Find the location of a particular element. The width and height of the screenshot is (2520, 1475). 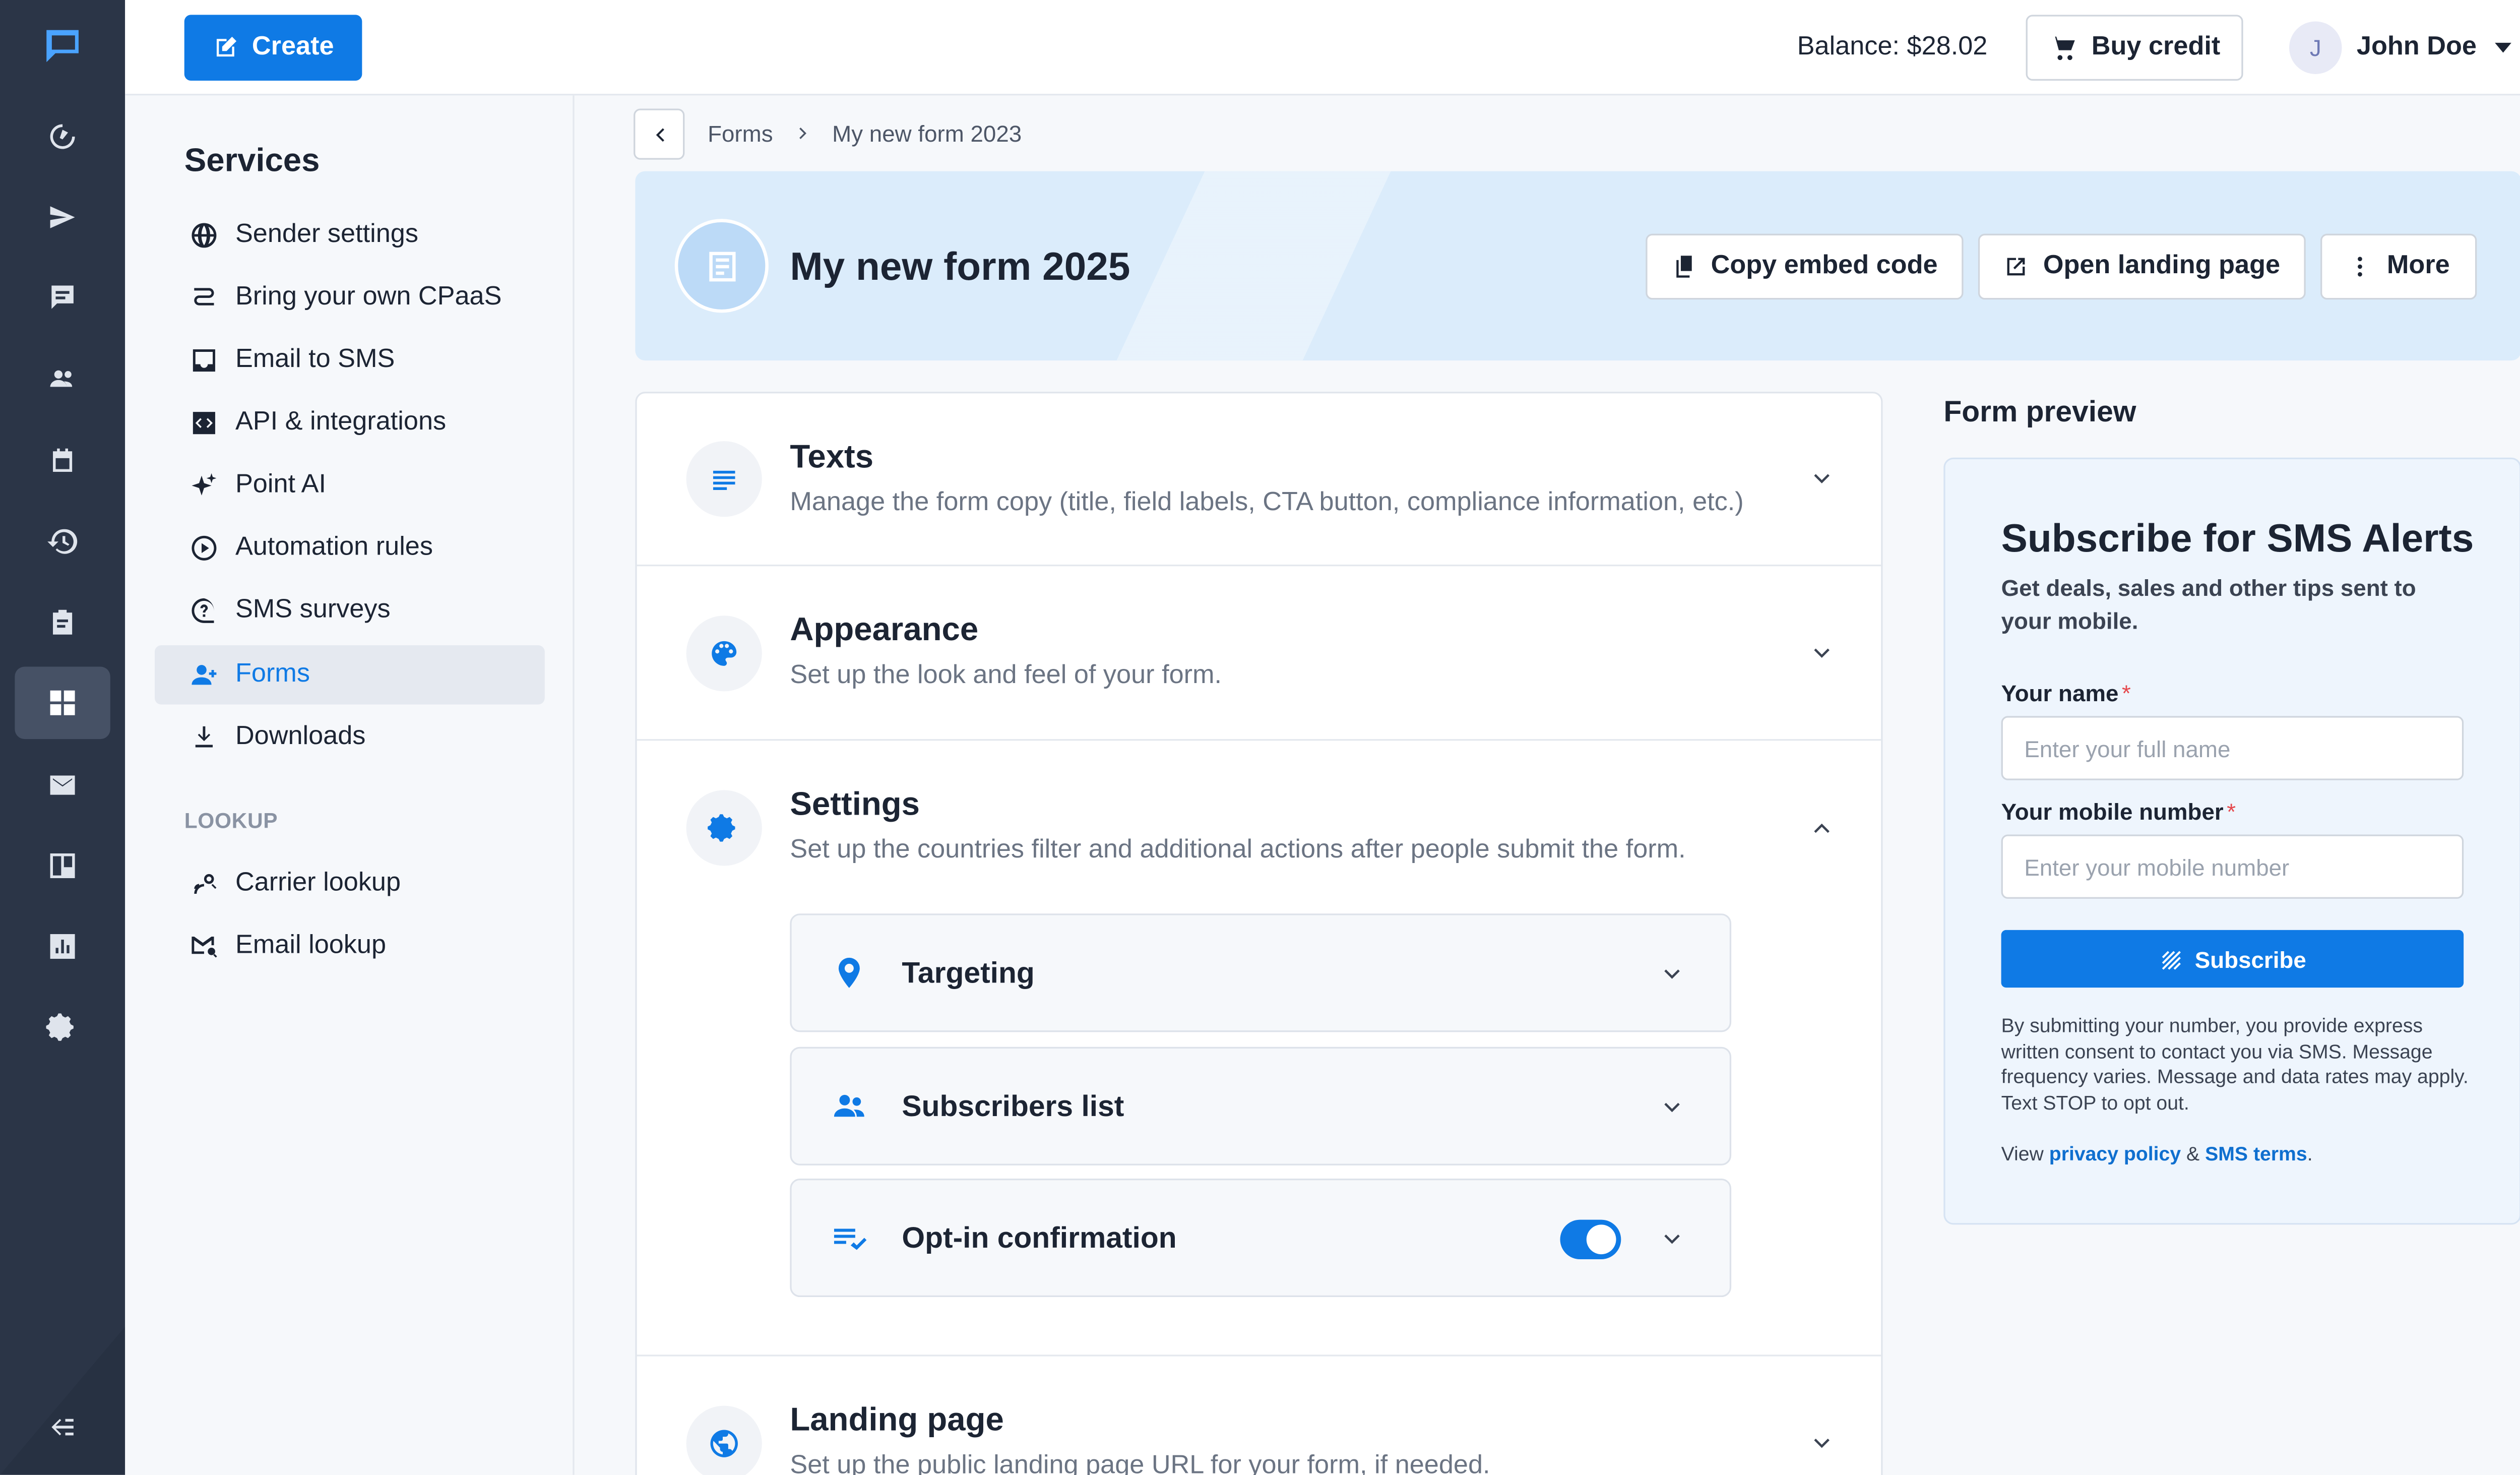

open-landing-page-button: Open landing page is located at coordinates (2142, 266).